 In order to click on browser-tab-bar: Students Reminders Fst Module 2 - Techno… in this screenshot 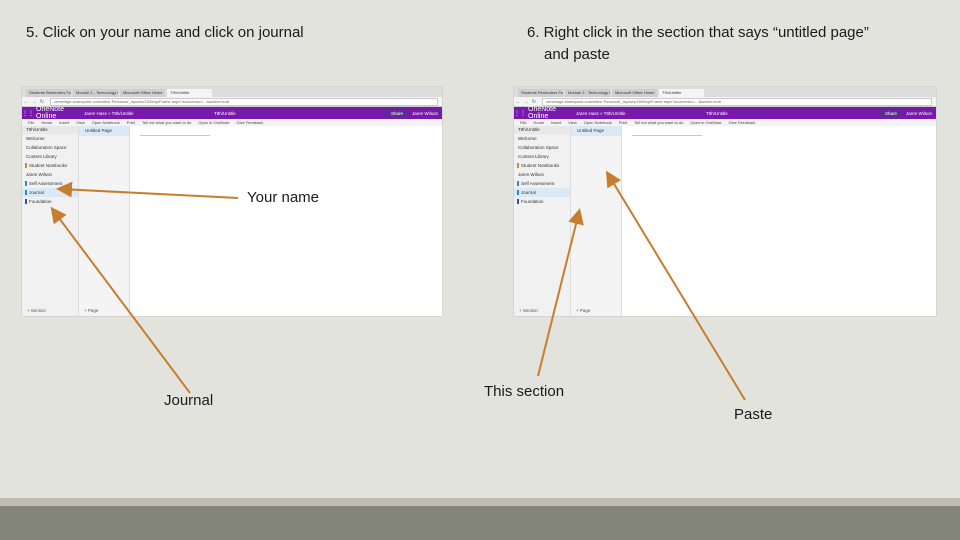, I will do `click(725, 92)`.